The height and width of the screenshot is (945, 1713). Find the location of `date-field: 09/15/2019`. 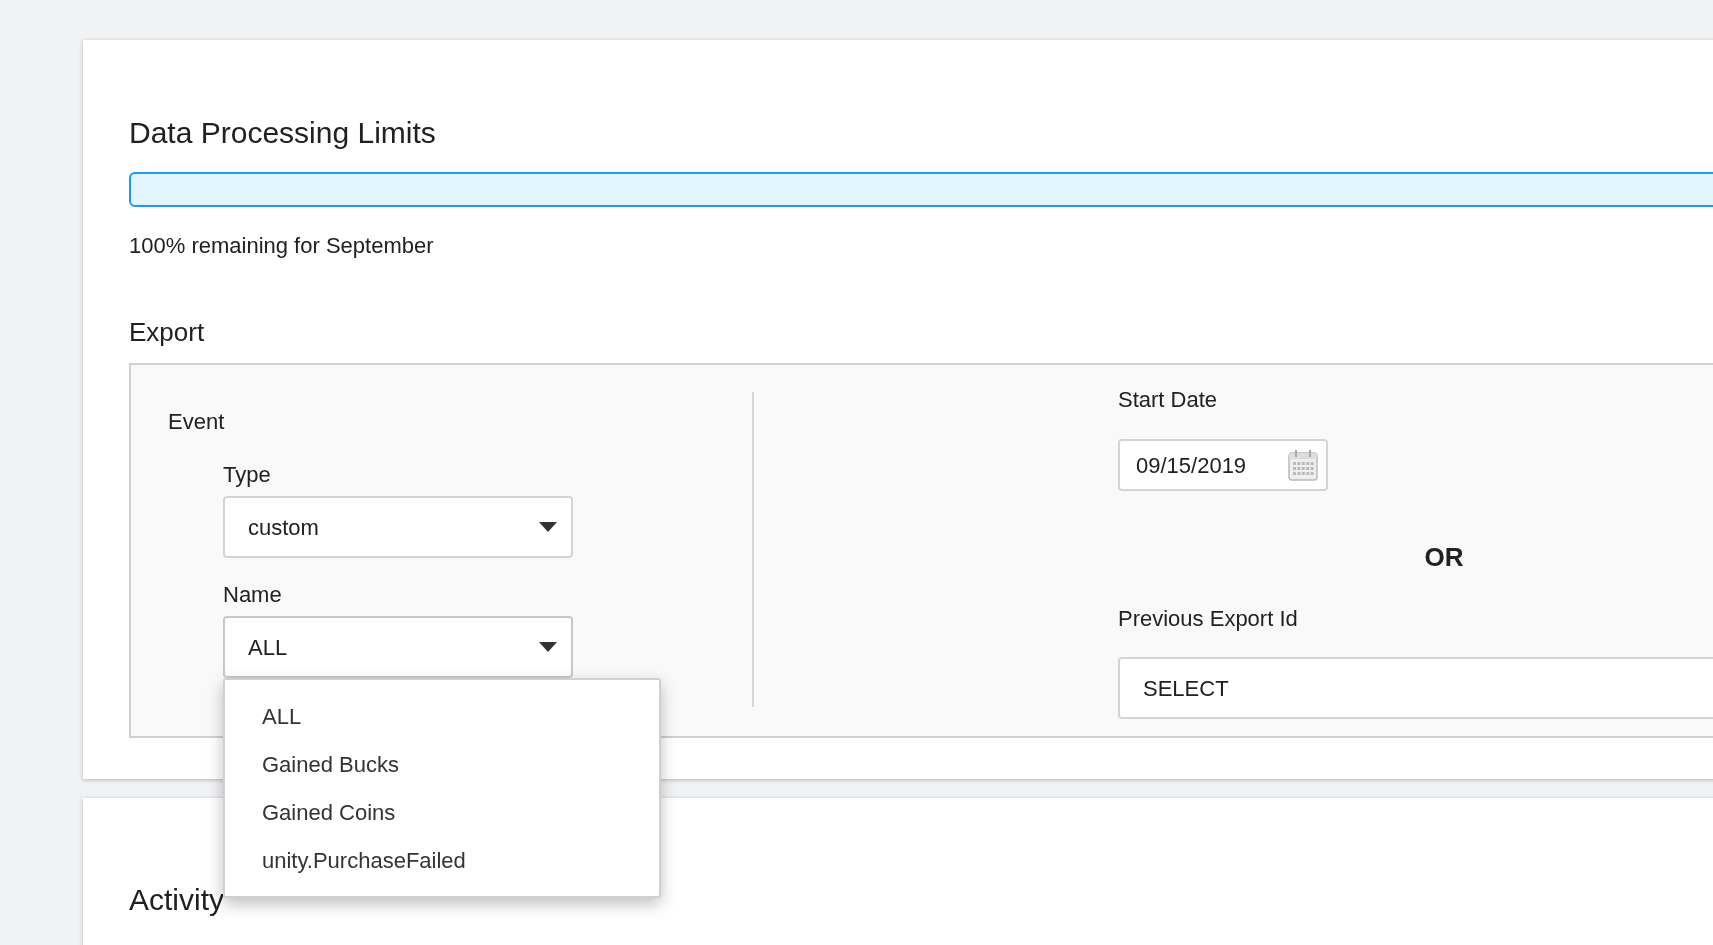

date-field: 09/15/2019 is located at coordinates (1223, 465).